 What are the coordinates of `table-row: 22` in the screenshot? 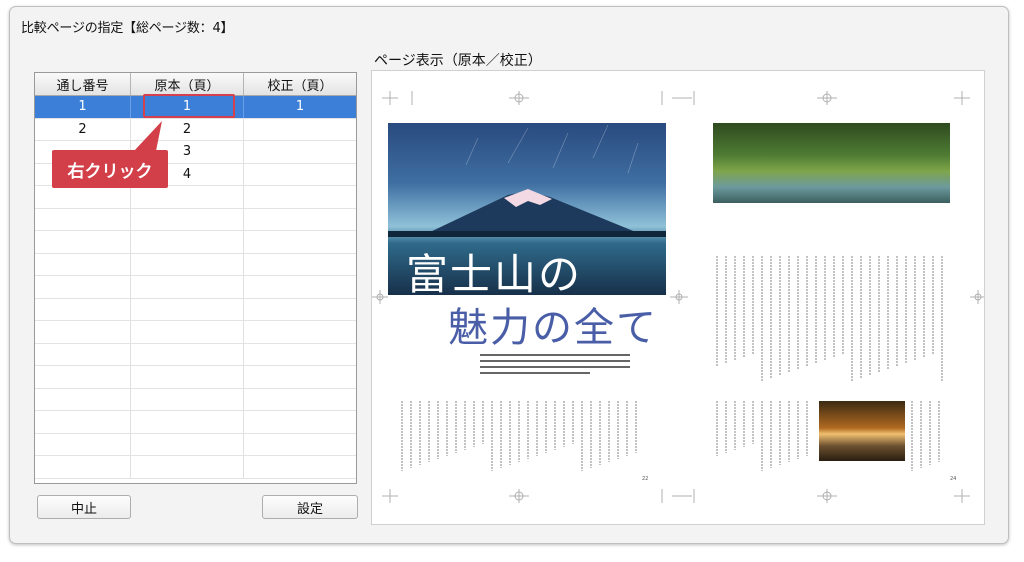 It's located at (195, 129).